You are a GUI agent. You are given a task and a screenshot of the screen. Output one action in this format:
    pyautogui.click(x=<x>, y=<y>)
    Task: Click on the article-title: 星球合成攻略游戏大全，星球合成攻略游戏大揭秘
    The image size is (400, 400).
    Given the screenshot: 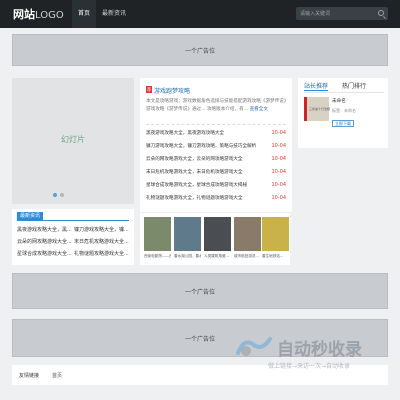 What is the action you would take?
    pyautogui.click(x=197, y=185)
    